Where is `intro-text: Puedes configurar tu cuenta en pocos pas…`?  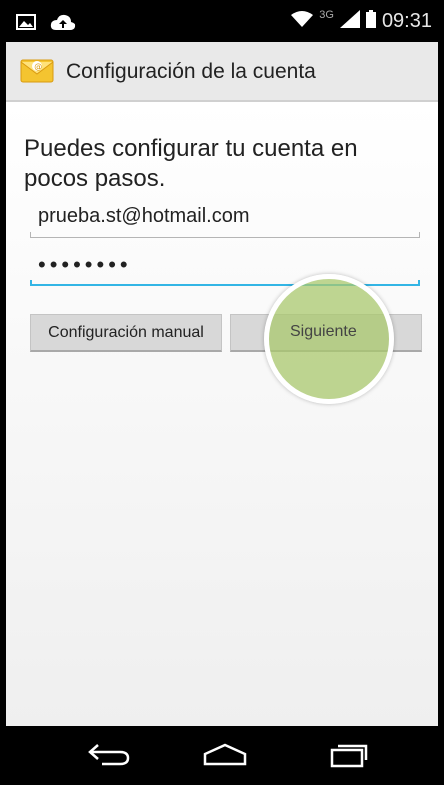 intro-text: Puedes configurar tu cuenta en pocos pas… is located at coordinates (191, 163).